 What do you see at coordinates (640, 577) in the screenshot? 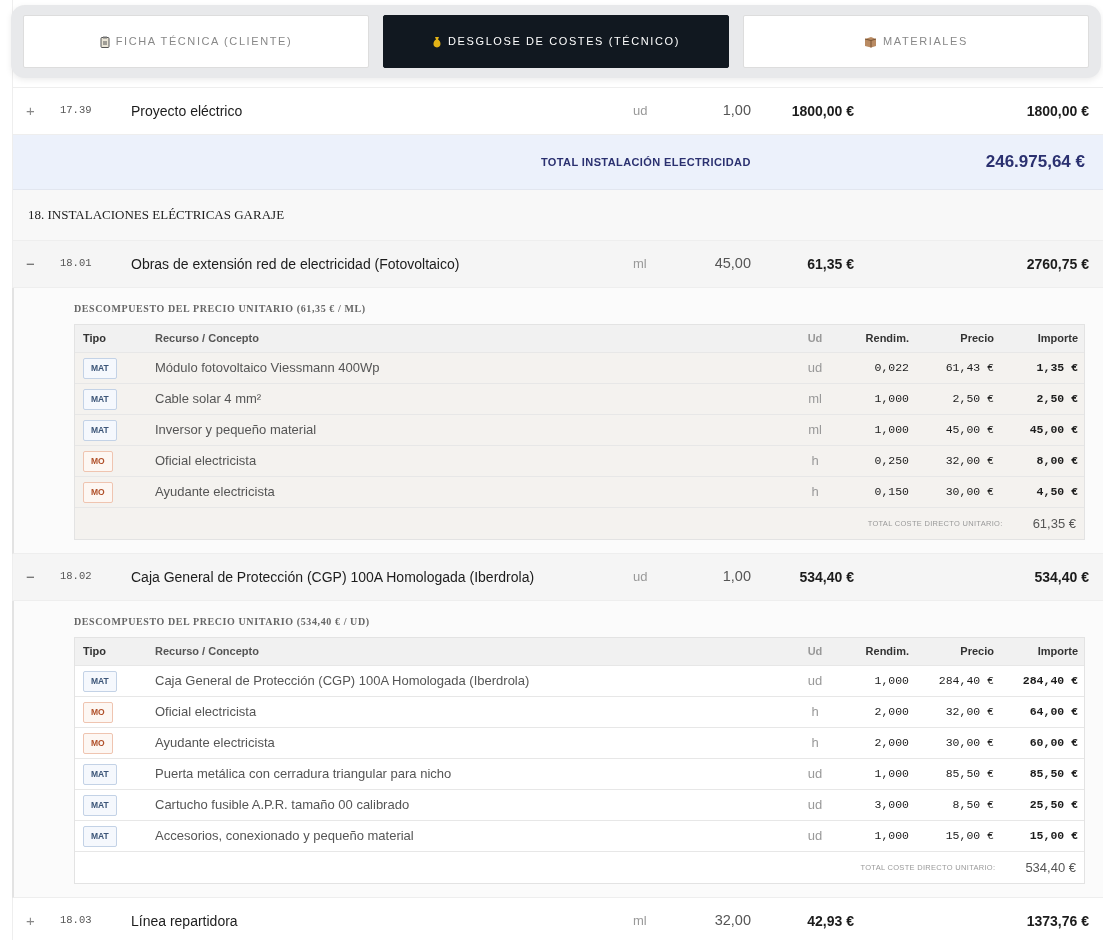
I see `item-unit: ud` at bounding box center [640, 577].